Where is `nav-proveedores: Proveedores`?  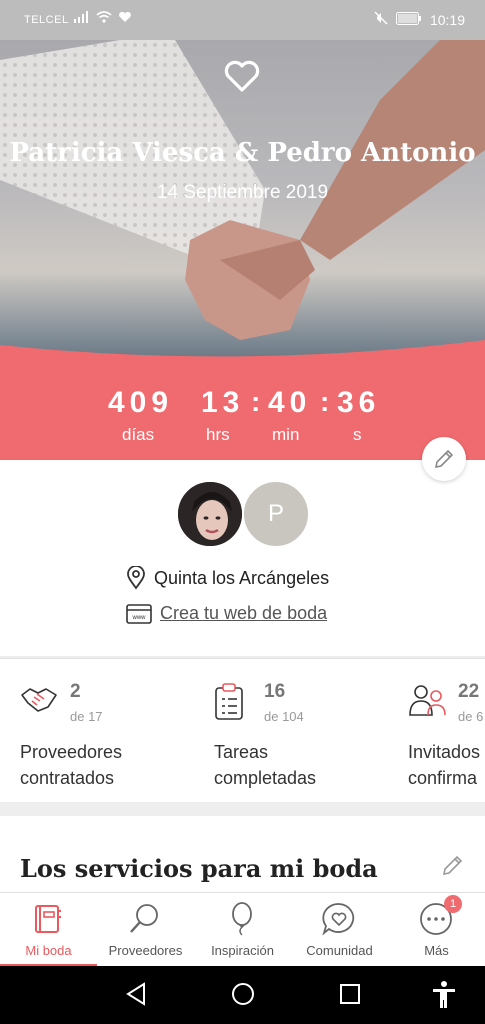 nav-proveedores: Proveedores is located at coordinates (145, 930).